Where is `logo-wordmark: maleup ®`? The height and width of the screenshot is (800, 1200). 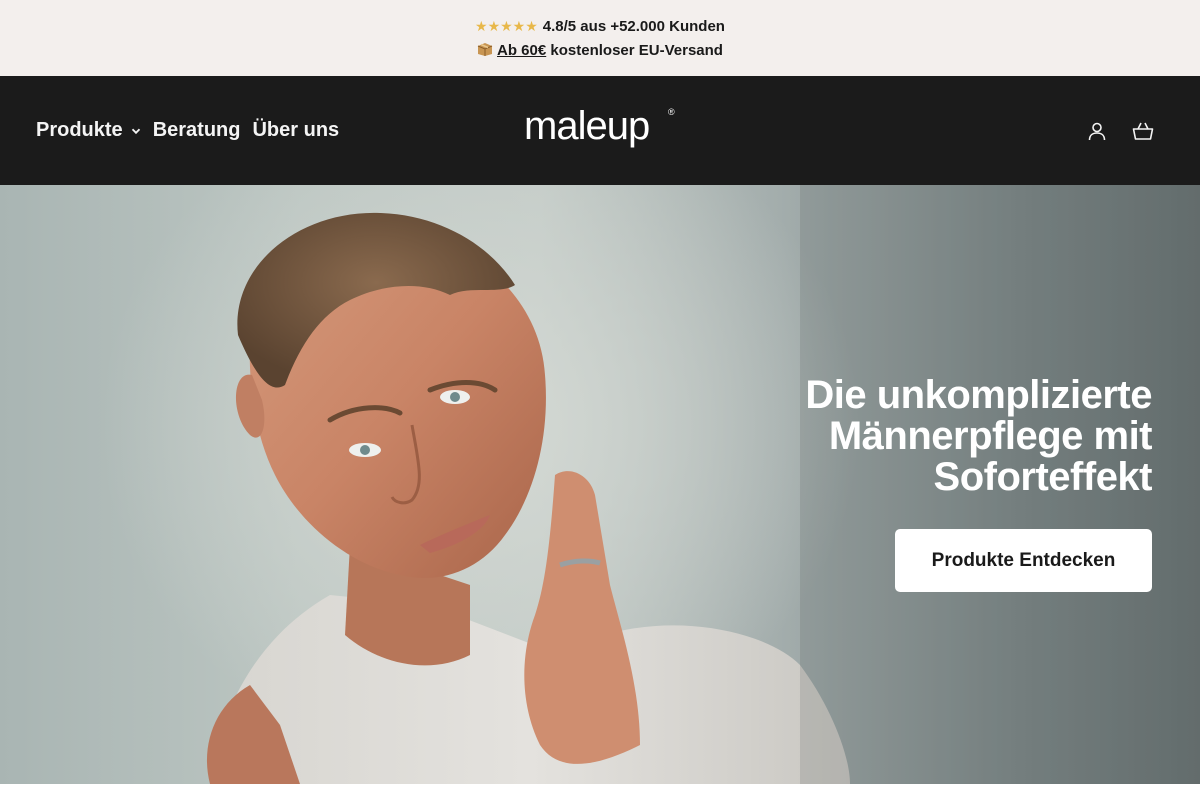
logo-wordmark: maleup ® is located at coordinates (600, 126).